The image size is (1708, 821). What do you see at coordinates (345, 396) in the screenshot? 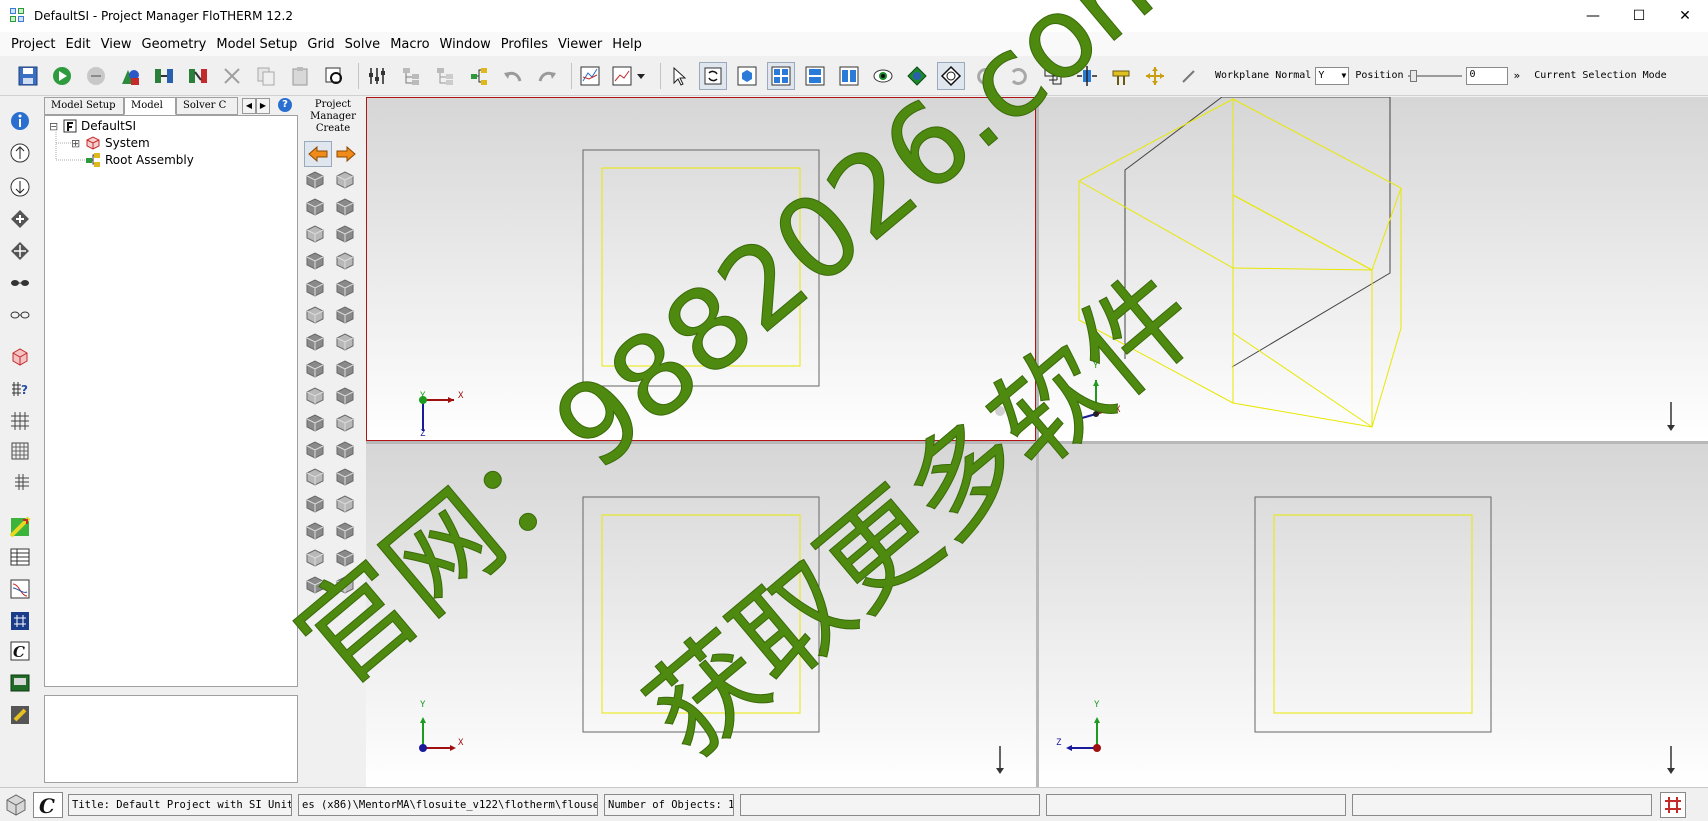
I see `heatsink-2-icon` at bounding box center [345, 396].